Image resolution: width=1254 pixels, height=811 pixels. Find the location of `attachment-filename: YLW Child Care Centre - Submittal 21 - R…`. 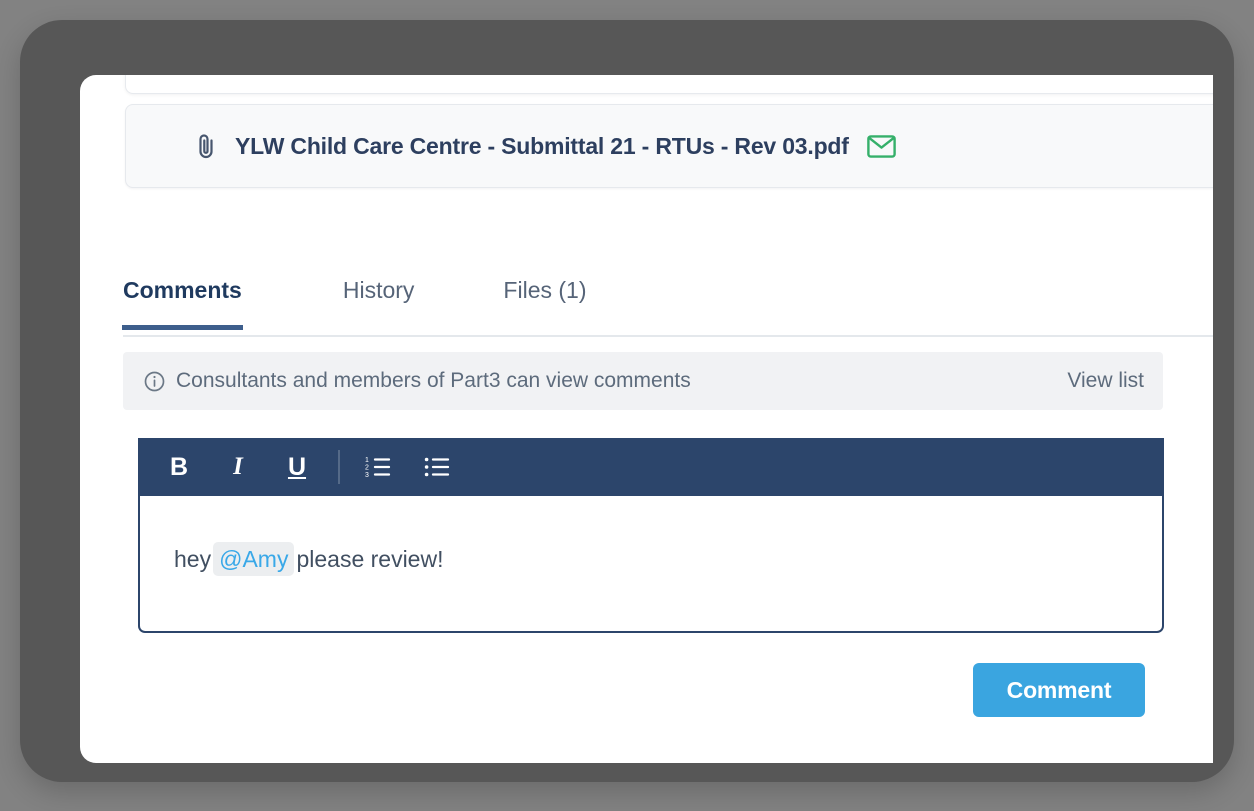

attachment-filename: YLW Child Care Centre - Submittal 21 - R… is located at coordinates (542, 145).